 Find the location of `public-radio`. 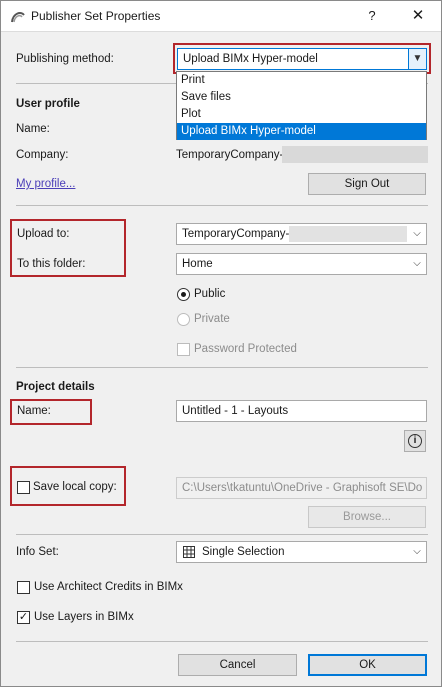

public-radio is located at coordinates (183, 294).